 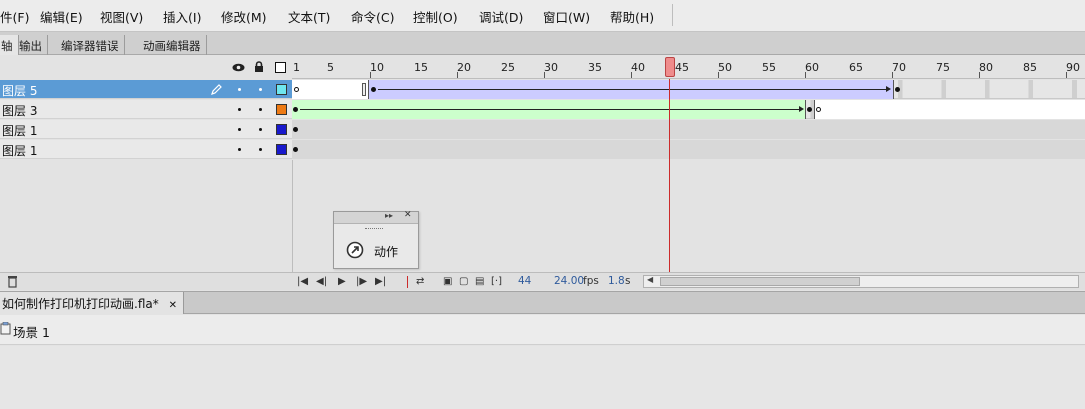 What do you see at coordinates (238, 67) in the screenshot?
I see `eye-icon` at bounding box center [238, 67].